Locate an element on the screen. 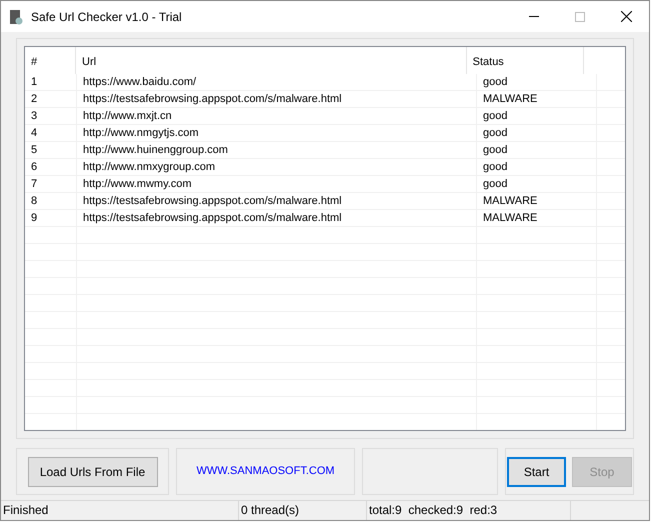 The image size is (660, 529). app-icon is located at coordinates (16, 16).